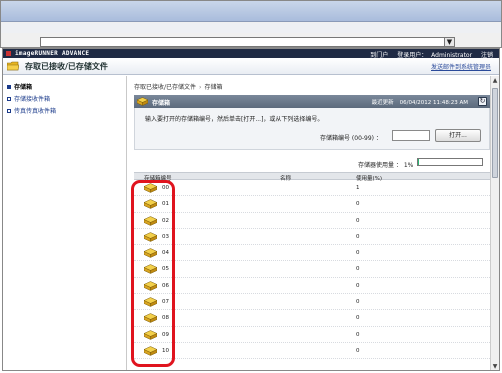 This screenshot has width=502, height=373. Describe the element at coordinates (312, 101) in the screenshot. I see `panel-header: 存储箱 最近更新 06/04/2012 11:48:23 AM ↻` at that location.